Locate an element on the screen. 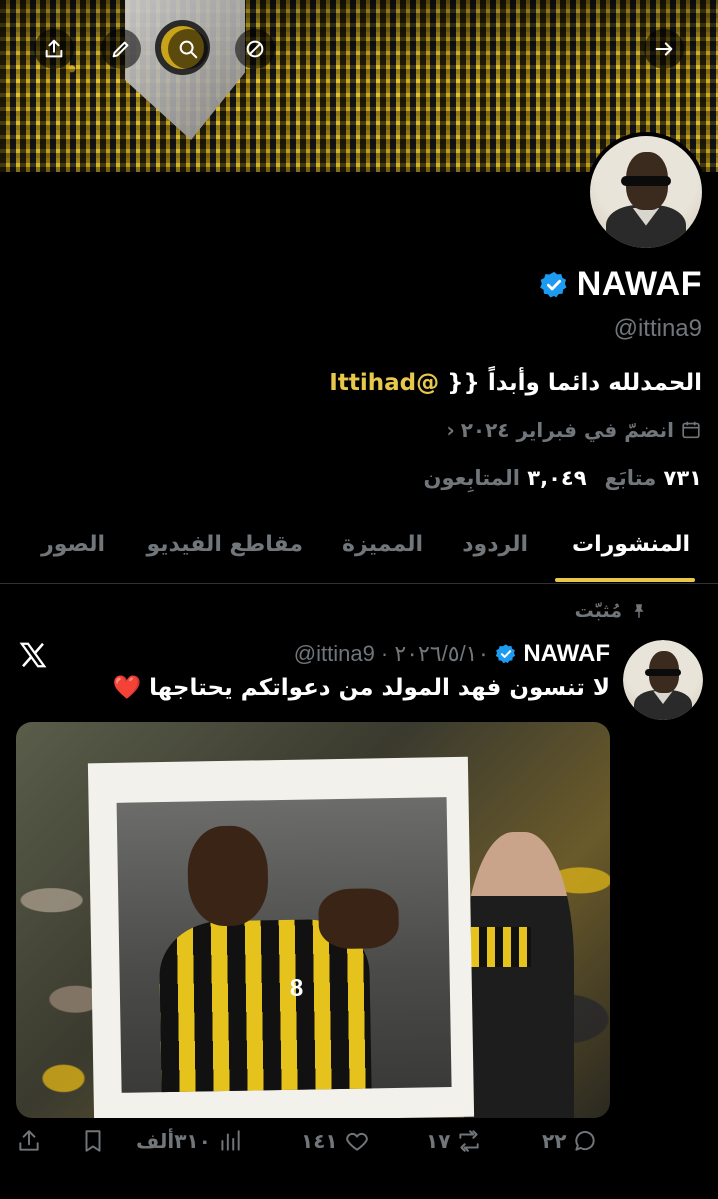 This screenshot has width=718, height=1199. followers-label: المتابِعون is located at coordinates (471, 478).